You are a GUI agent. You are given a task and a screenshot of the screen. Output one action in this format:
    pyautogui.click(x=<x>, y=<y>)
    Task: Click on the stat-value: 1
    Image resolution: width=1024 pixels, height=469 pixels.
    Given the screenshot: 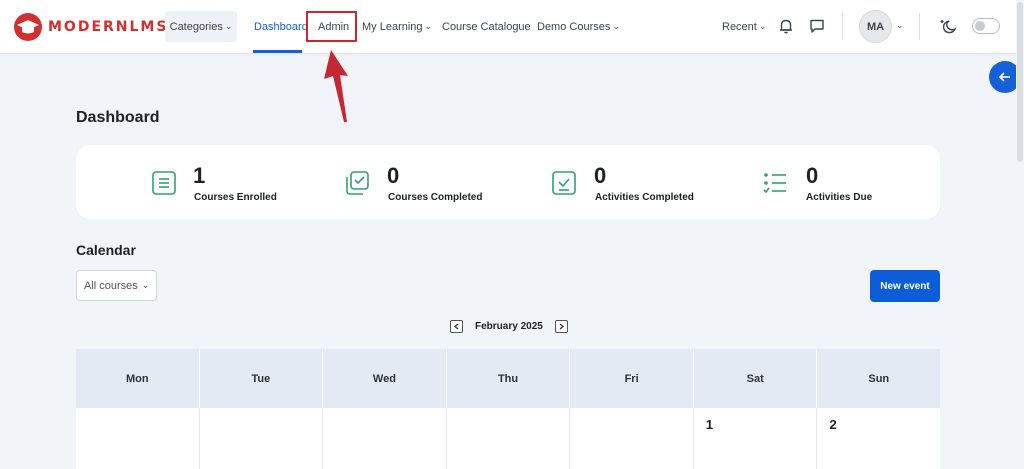 What is the action you would take?
    pyautogui.click(x=199, y=175)
    